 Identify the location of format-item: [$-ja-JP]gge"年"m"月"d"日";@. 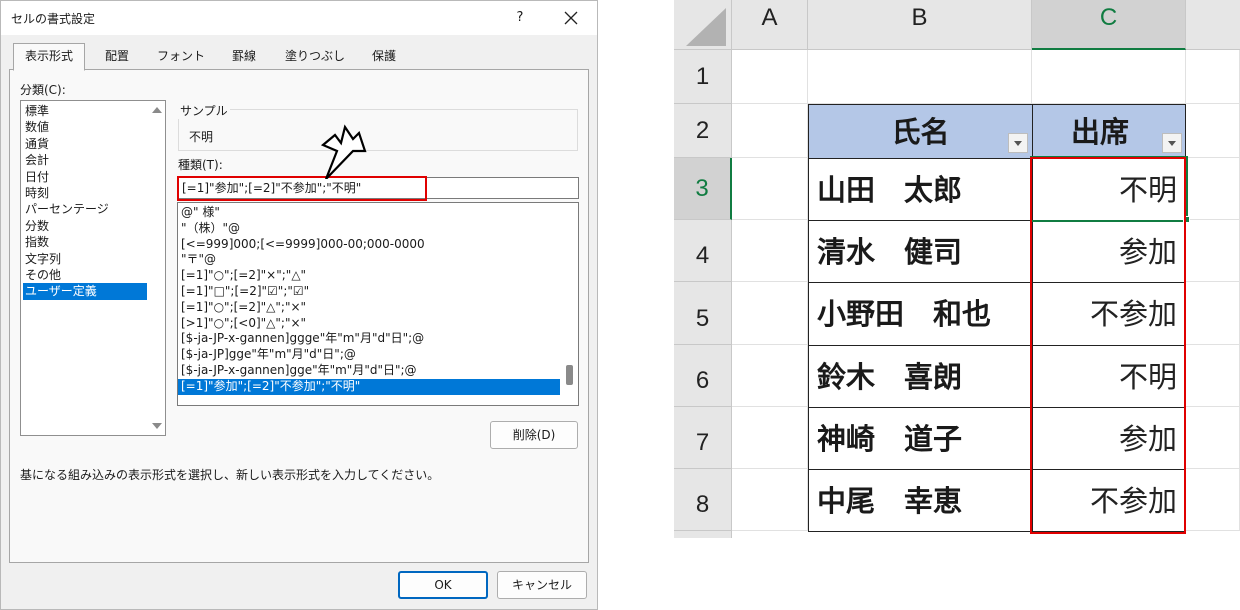
(369, 355).